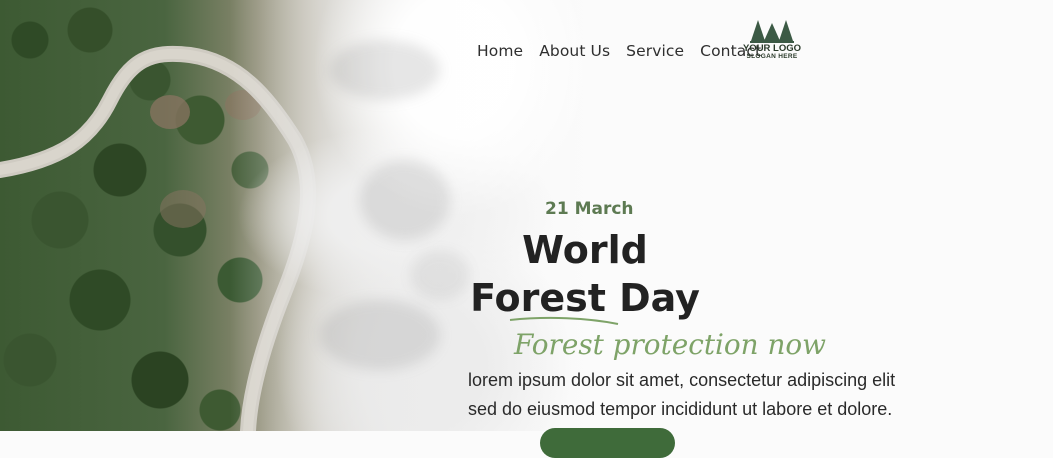 The image size is (1053, 458). What do you see at coordinates (619, 51) in the screenshot?
I see `main-nav: Home About Us Service Contact` at bounding box center [619, 51].